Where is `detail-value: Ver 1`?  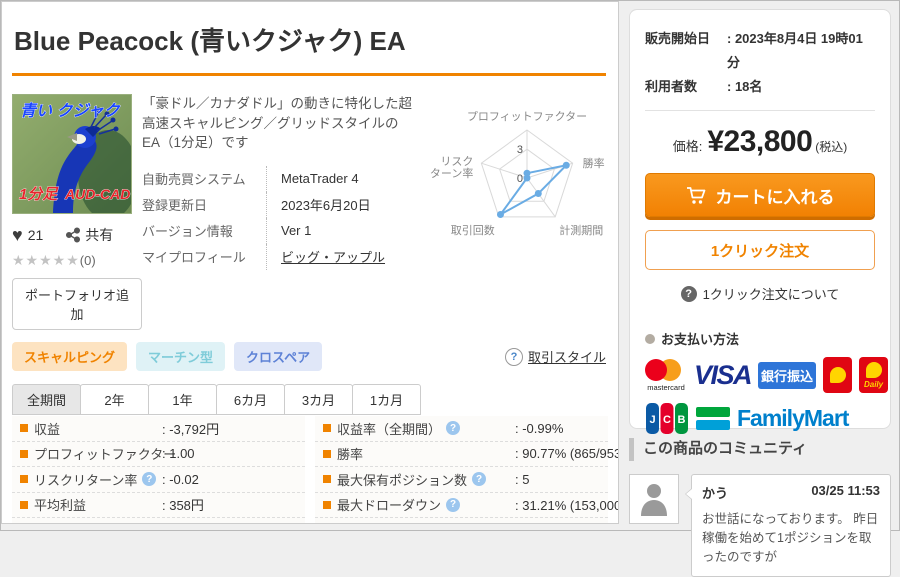
detail-value: Ver 1 is located at coordinates (288, 230).